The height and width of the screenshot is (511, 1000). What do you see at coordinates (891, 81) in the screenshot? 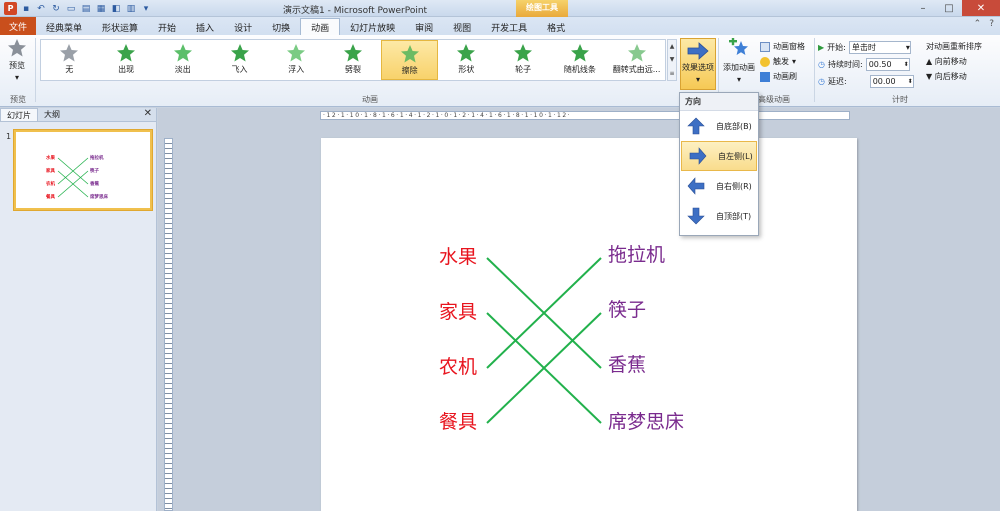
I see `delay-stepper: 00.00 ⬍` at bounding box center [891, 81].